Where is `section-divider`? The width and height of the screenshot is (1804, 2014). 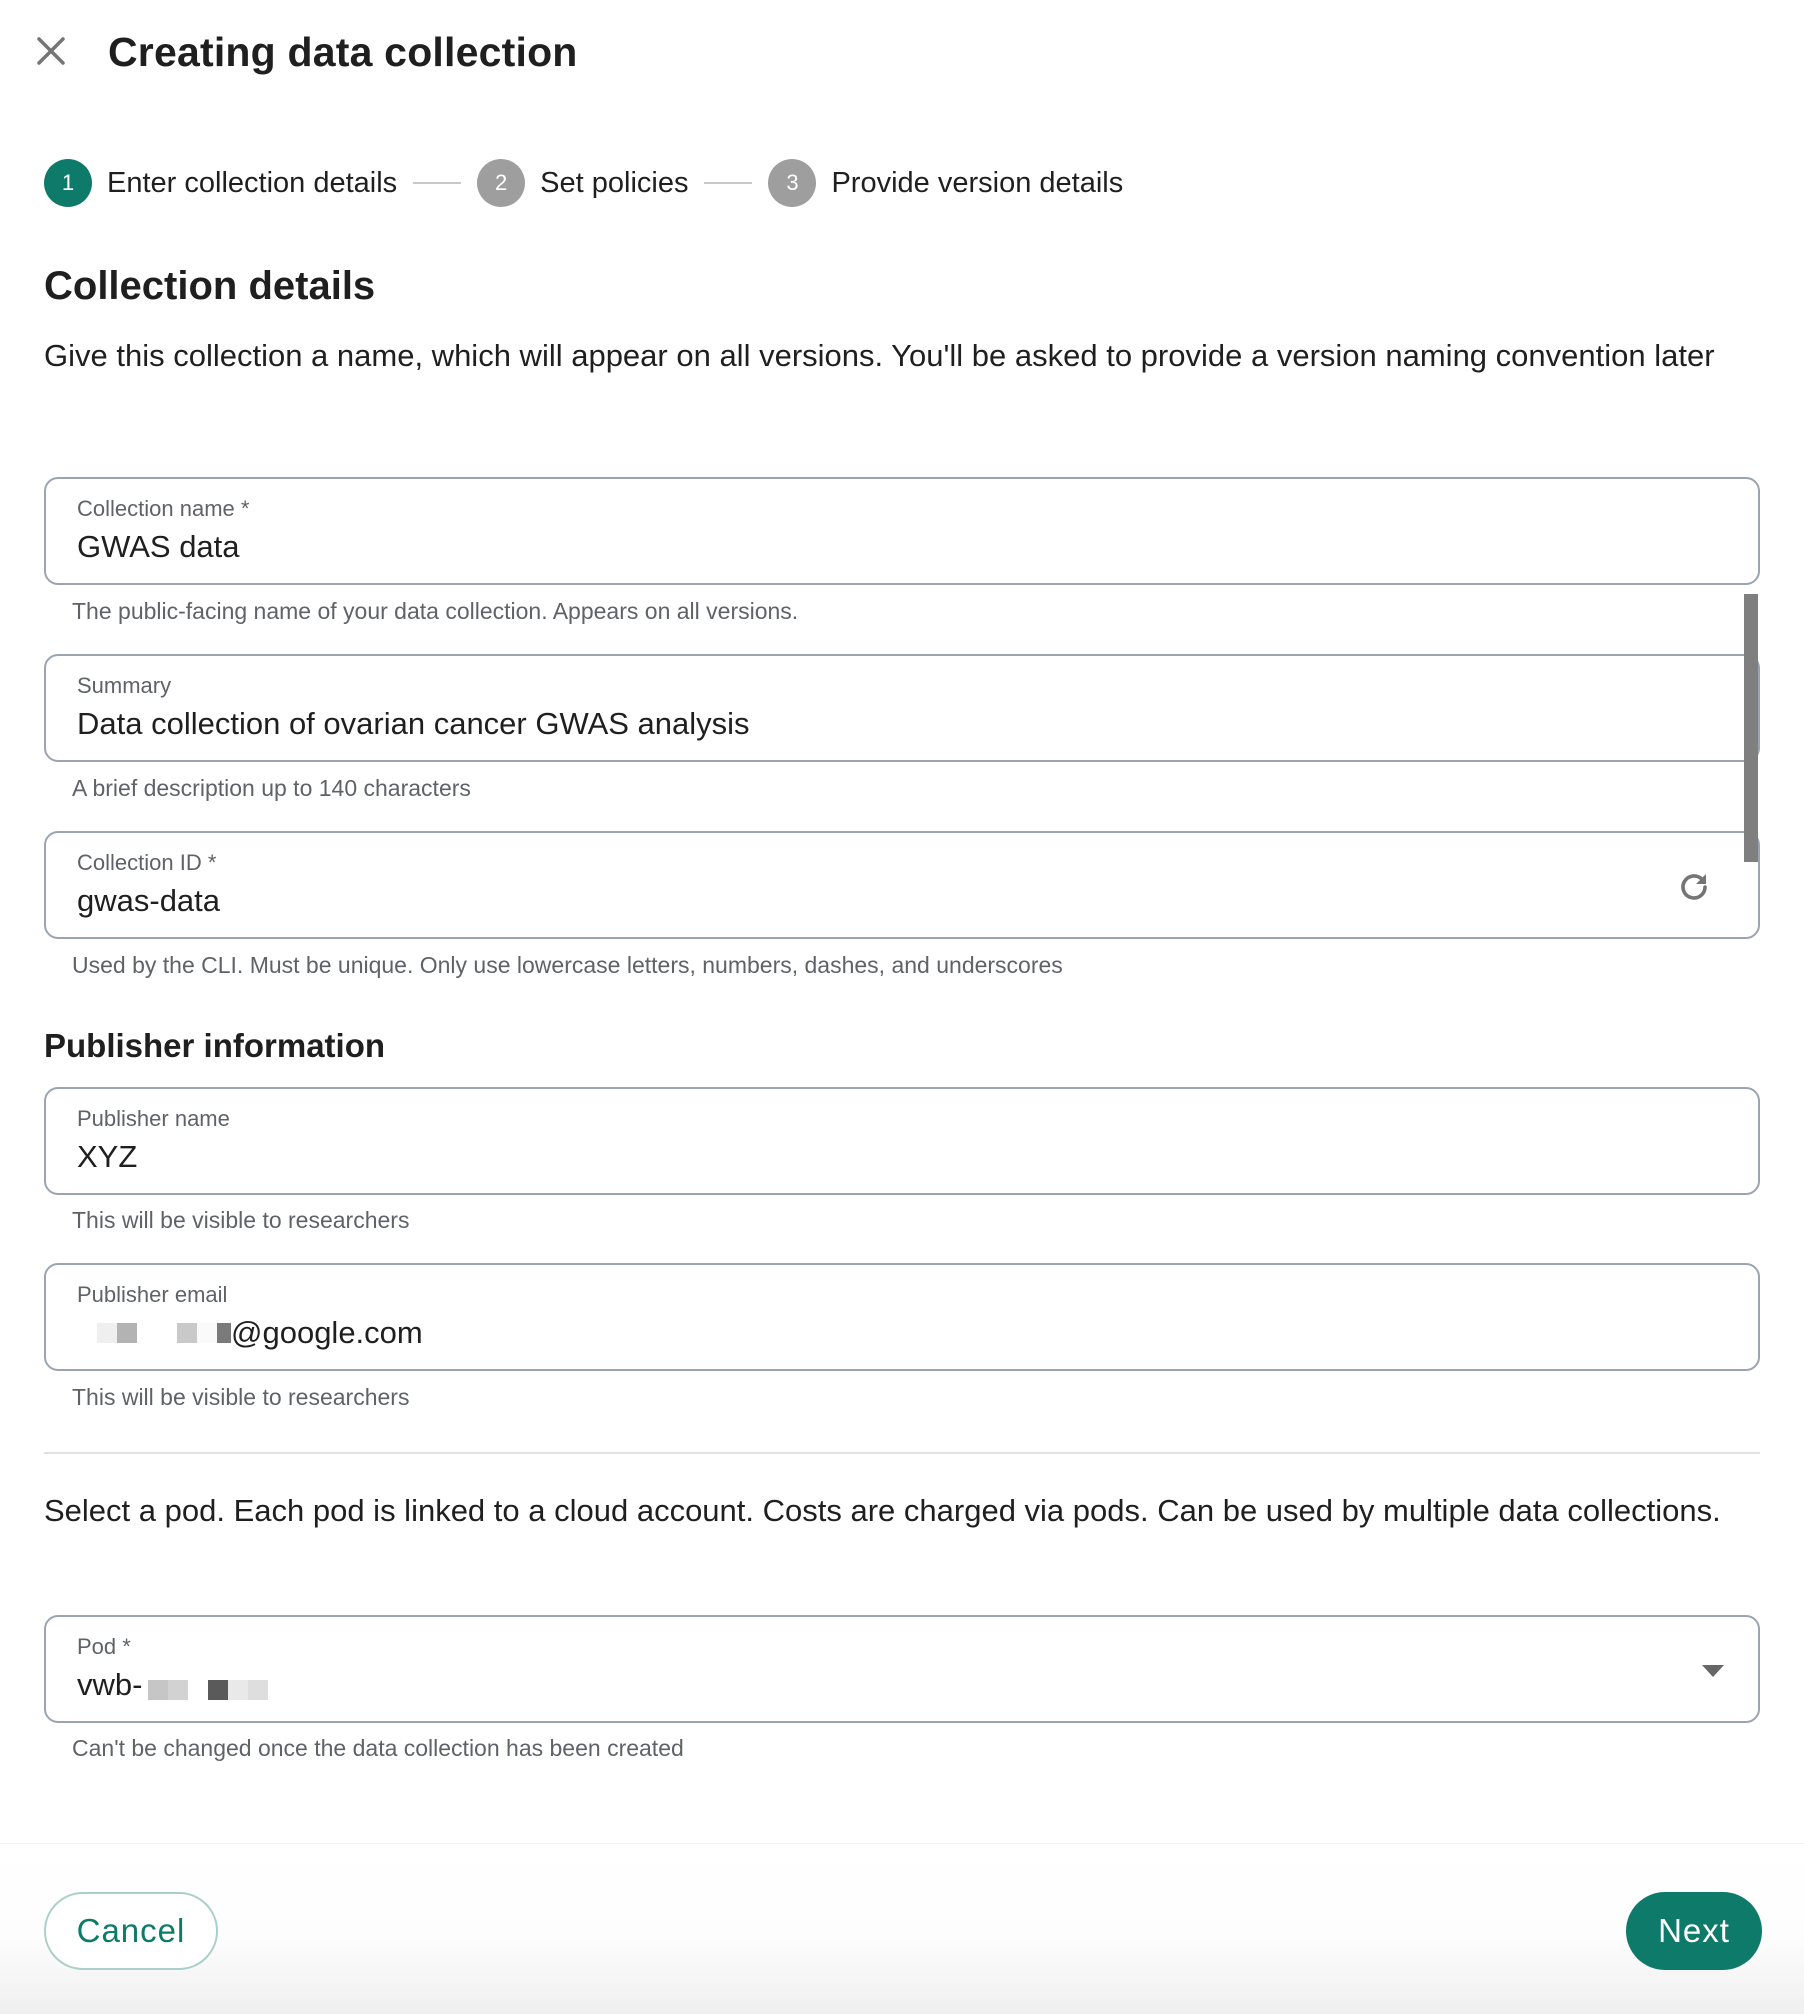 section-divider is located at coordinates (902, 1453).